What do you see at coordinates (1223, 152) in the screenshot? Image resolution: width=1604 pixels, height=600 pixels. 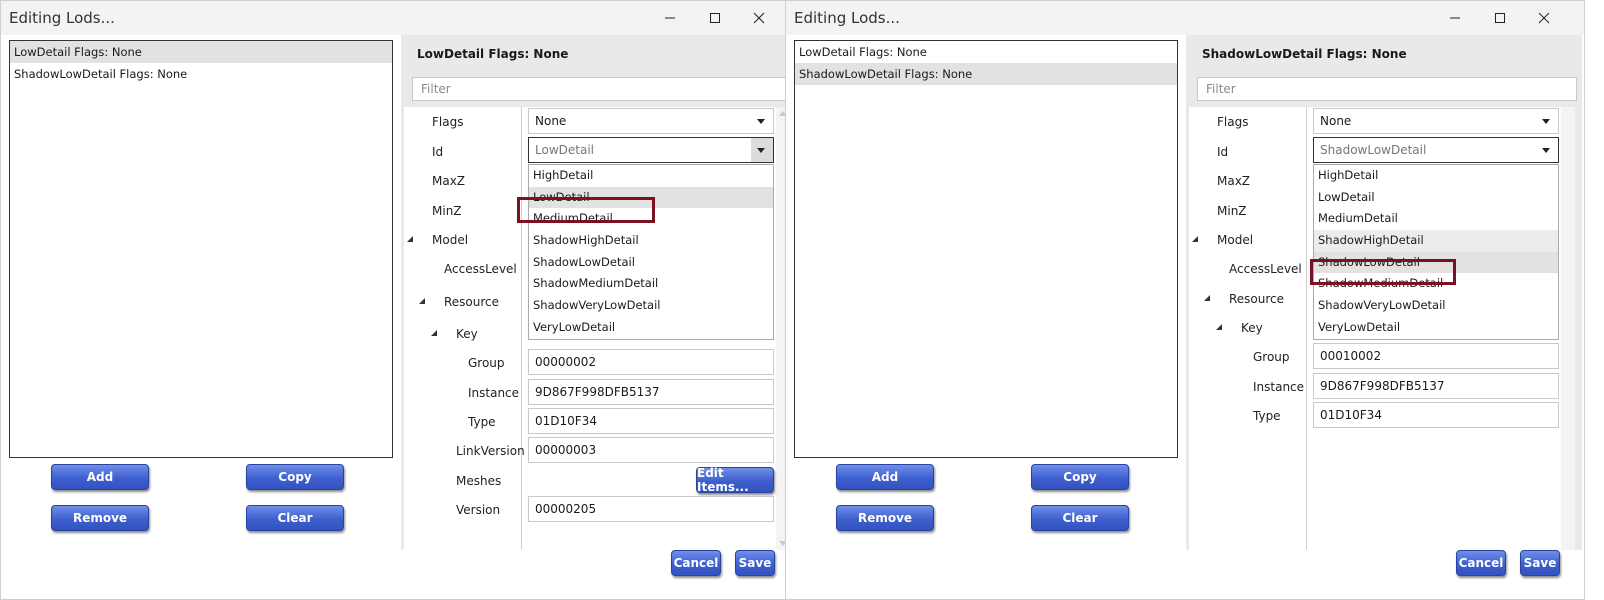 I see `id-label: Id` at bounding box center [1223, 152].